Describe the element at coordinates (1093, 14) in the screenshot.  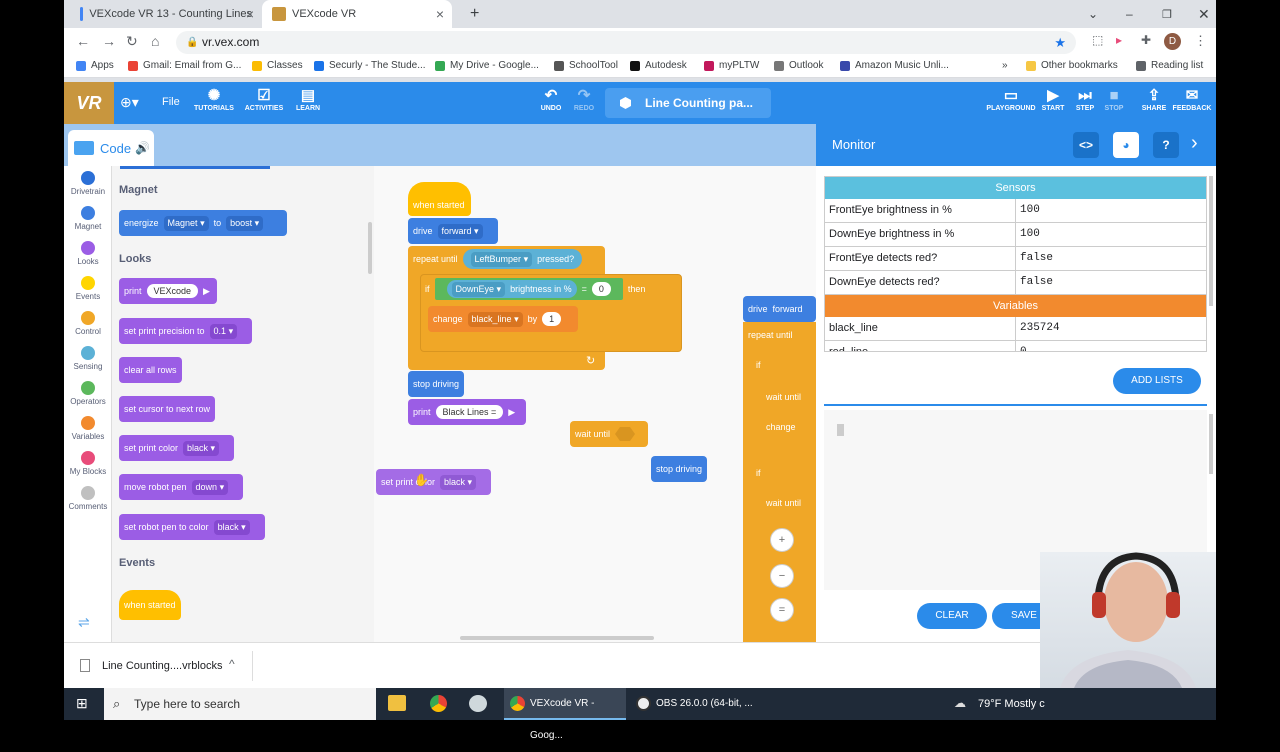
I see `tab-search-icon: ⌄` at that location.